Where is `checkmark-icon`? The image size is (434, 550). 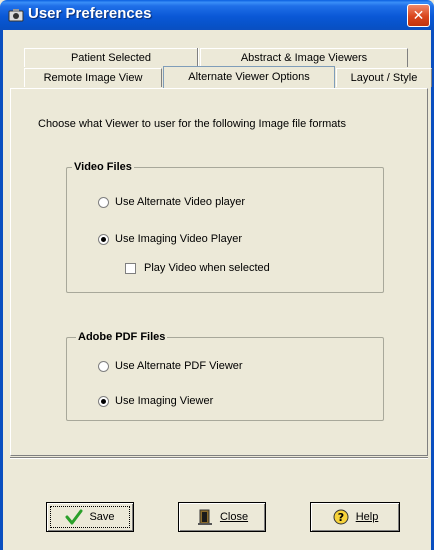
checkmark-icon is located at coordinates (74, 517).